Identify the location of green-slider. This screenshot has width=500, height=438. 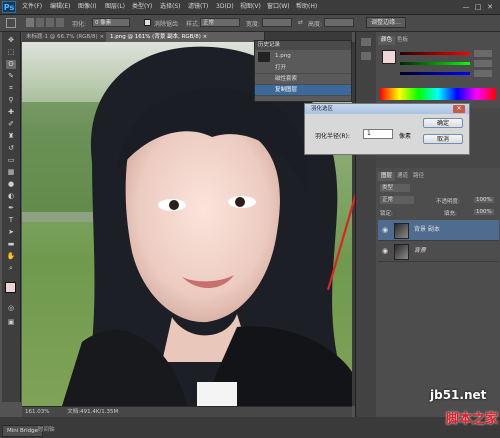
(435, 63).